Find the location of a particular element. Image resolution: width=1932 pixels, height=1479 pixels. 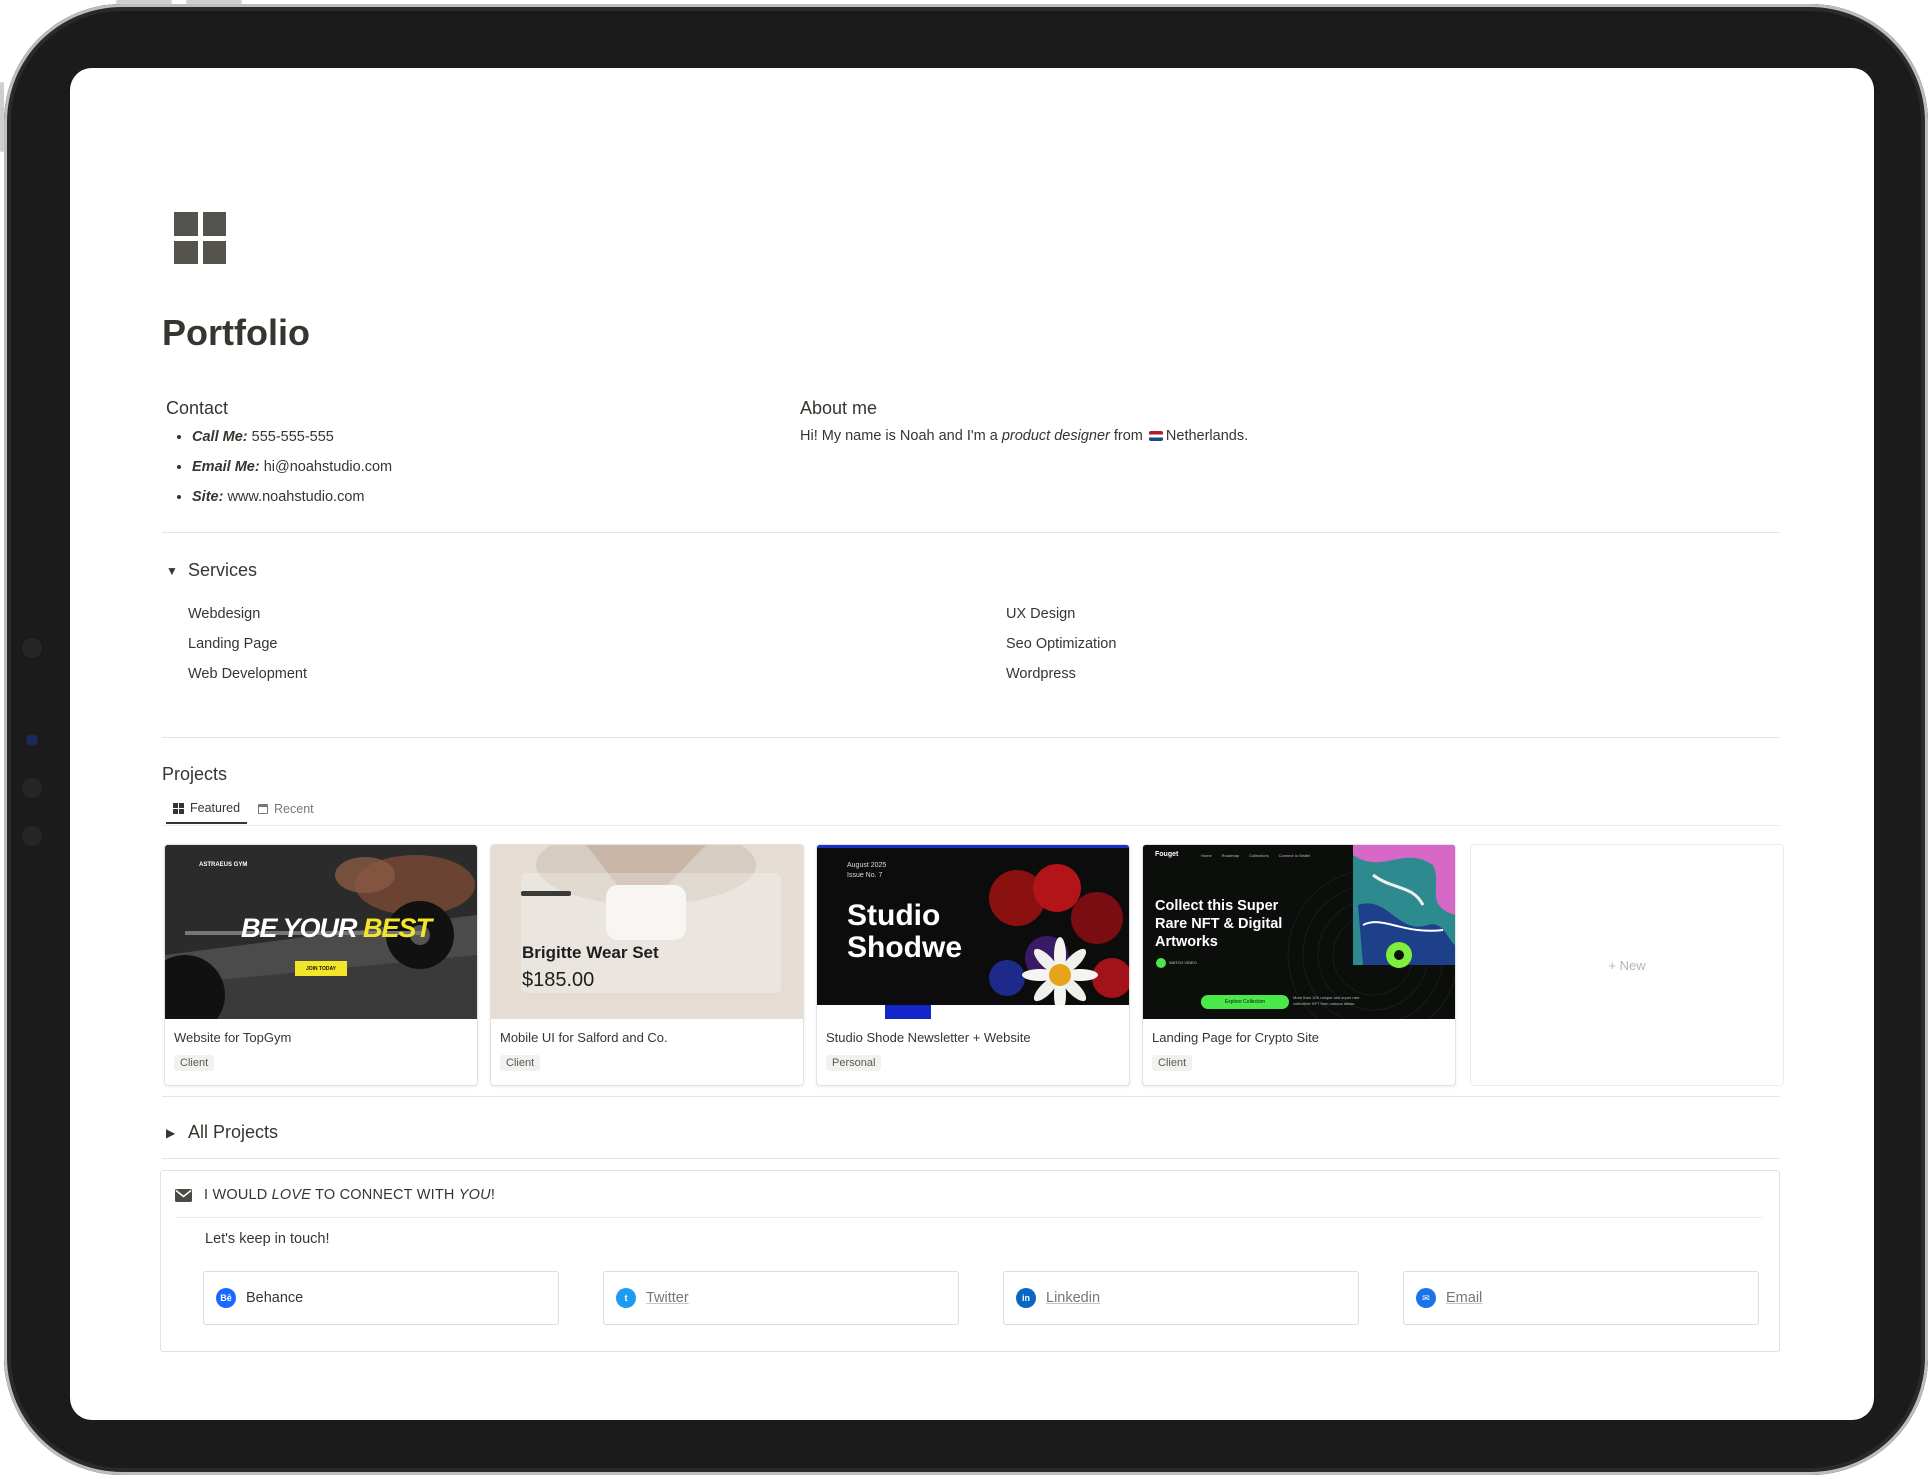

card-title: Landing Page for Crypto Site is located at coordinates (1235, 1037).